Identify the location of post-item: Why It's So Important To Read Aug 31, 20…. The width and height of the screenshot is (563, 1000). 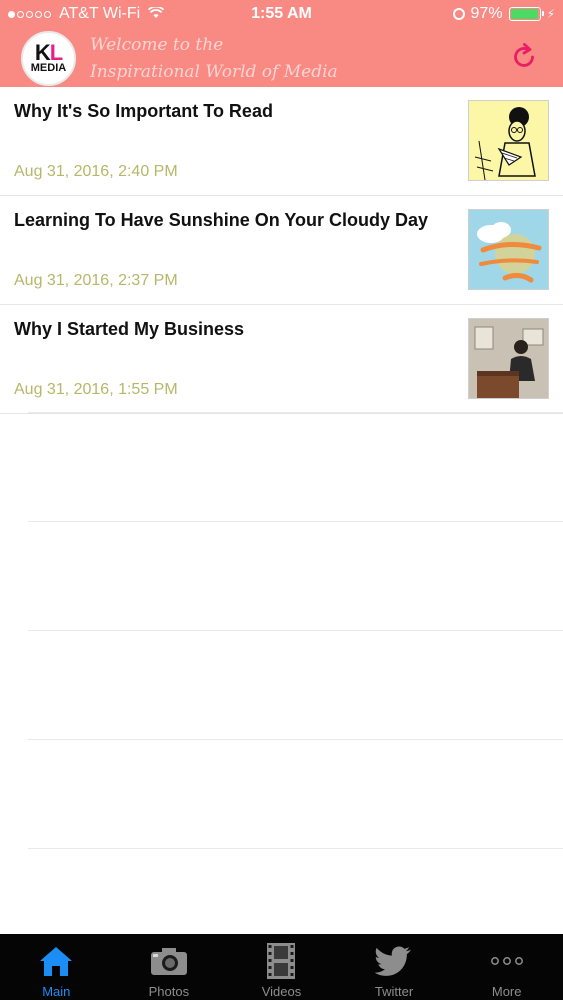
(281, 141).